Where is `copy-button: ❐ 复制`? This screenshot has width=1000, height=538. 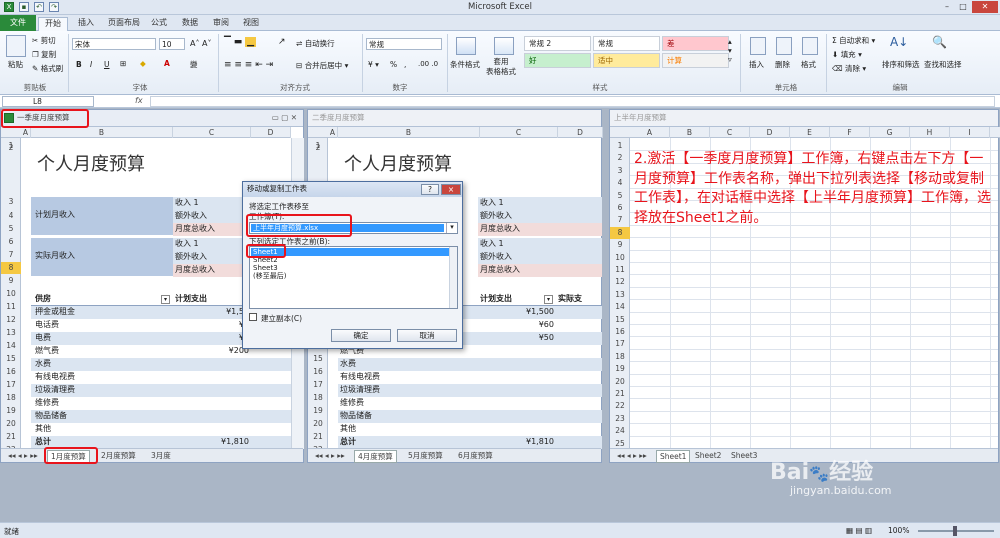 copy-button: ❐ 复制 is located at coordinates (44, 54).